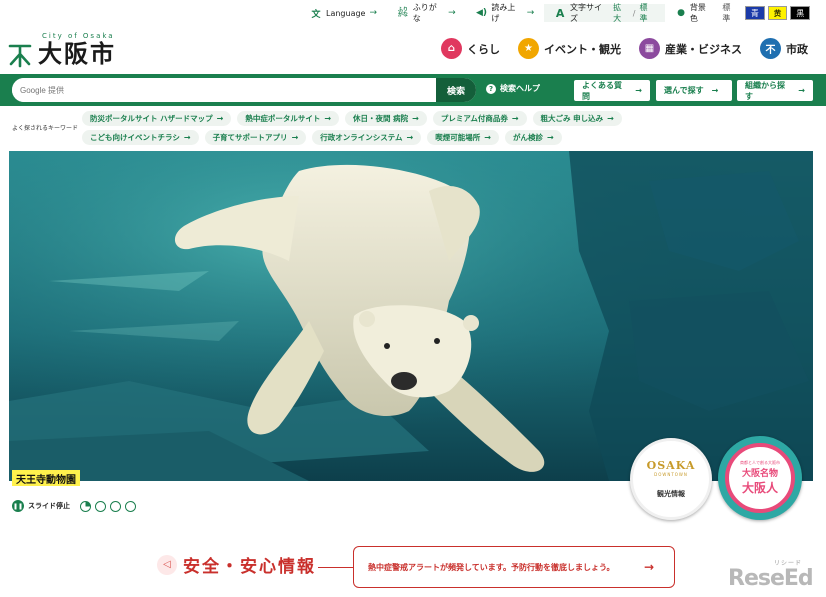  What do you see at coordinates (77, 54) in the screenshot?
I see `logo-japanese: 大阪市` at bounding box center [77, 54].